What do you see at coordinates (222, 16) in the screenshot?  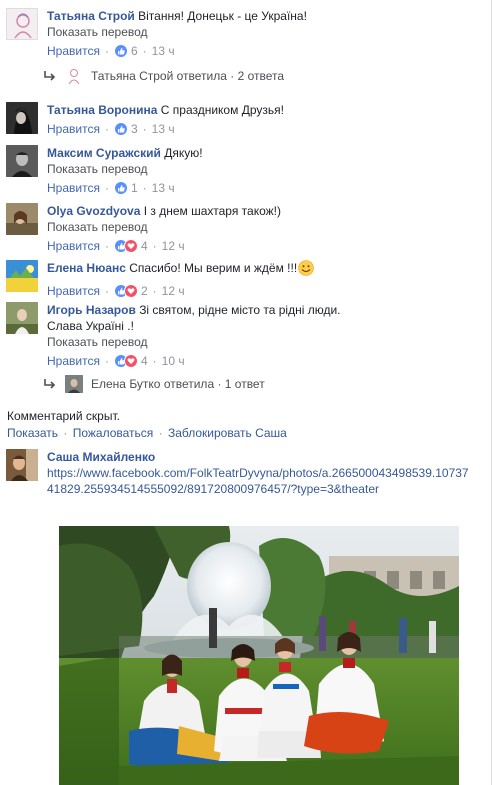 I see `comment-text: Вітання! Донецьк - це Україна!` at bounding box center [222, 16].